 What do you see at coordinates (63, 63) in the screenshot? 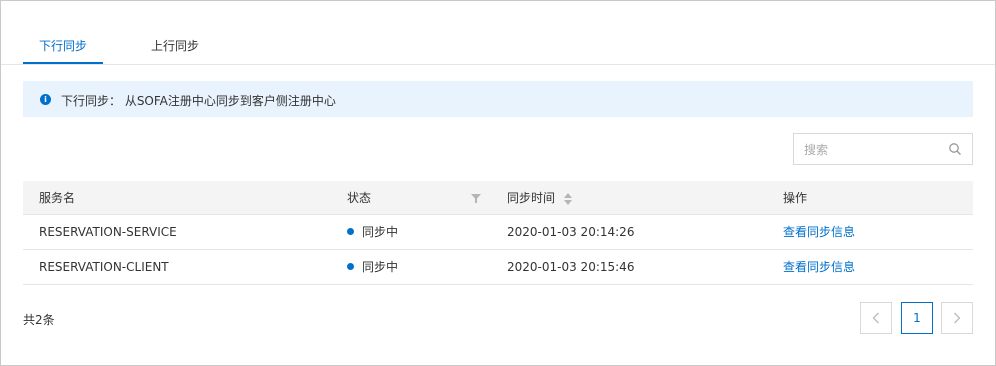
I see `active-tab-indicator` at bounding box center [63, 63].